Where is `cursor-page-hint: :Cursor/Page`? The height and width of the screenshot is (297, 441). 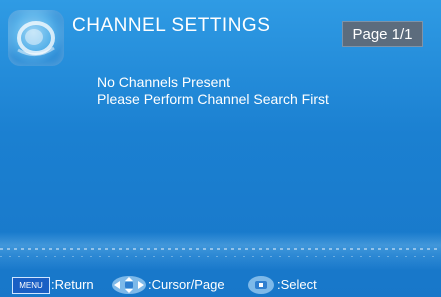
cursor-page-hint: :Cursor/Page is located at coordinates (186, 284).